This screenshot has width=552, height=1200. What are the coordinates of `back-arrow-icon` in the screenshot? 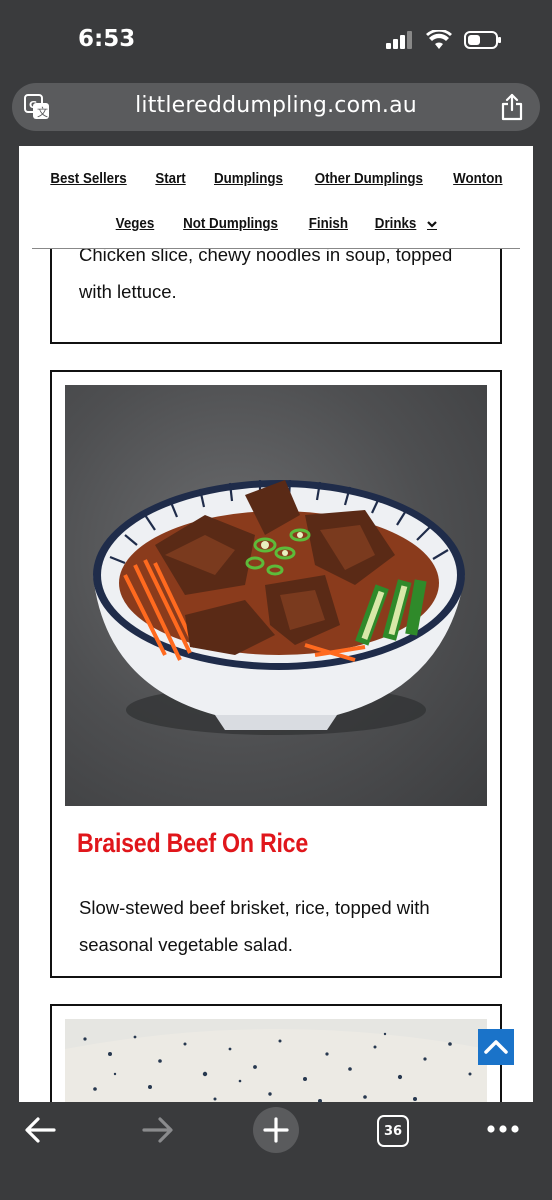 It's located at (40, 1130).